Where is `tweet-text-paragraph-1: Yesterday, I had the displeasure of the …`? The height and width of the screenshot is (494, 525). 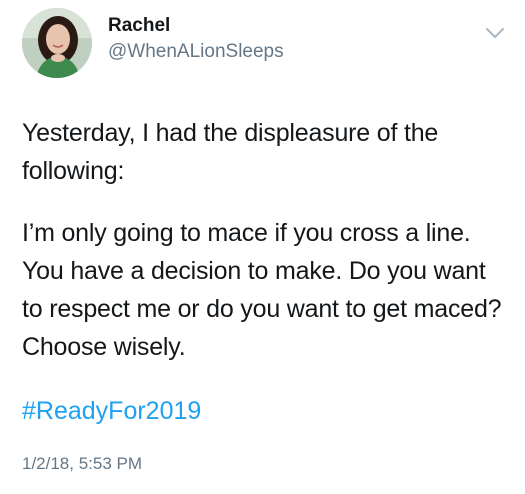 tweet-text-paragraph-1: Yesterday, I had the displeasure of the … is located at coordinates (230, 152).